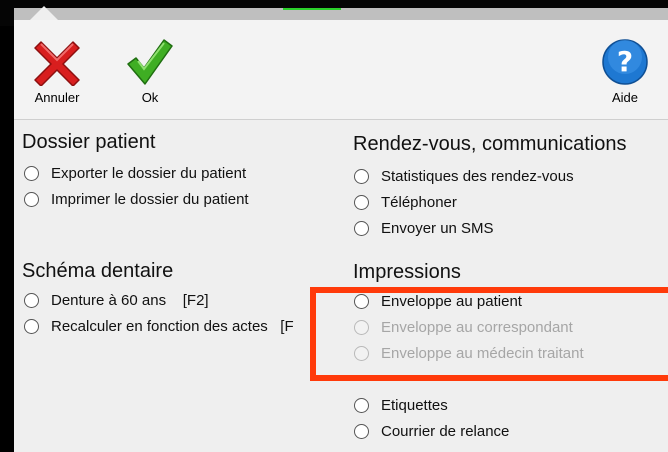 The image size is (668, 452). Describe the element at coordinates (482, 353) in the screenshot. I see `option-label: Enveloppe au médecin traitant` at that location.